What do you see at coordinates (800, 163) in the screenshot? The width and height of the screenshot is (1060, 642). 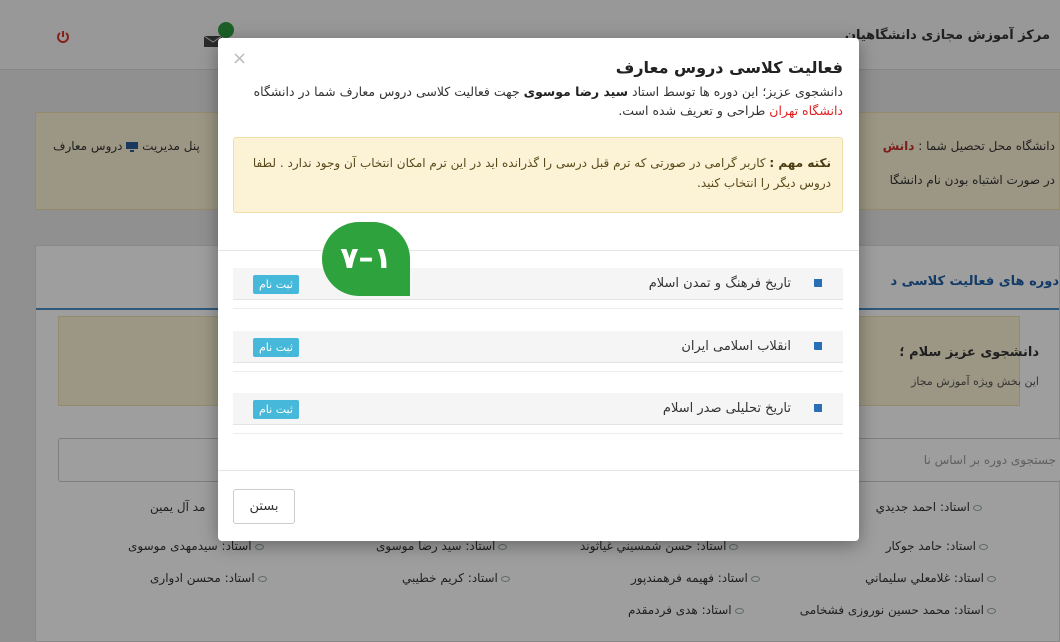 I see `note-label: نکته مهم :` at bounding box center [800, 163].